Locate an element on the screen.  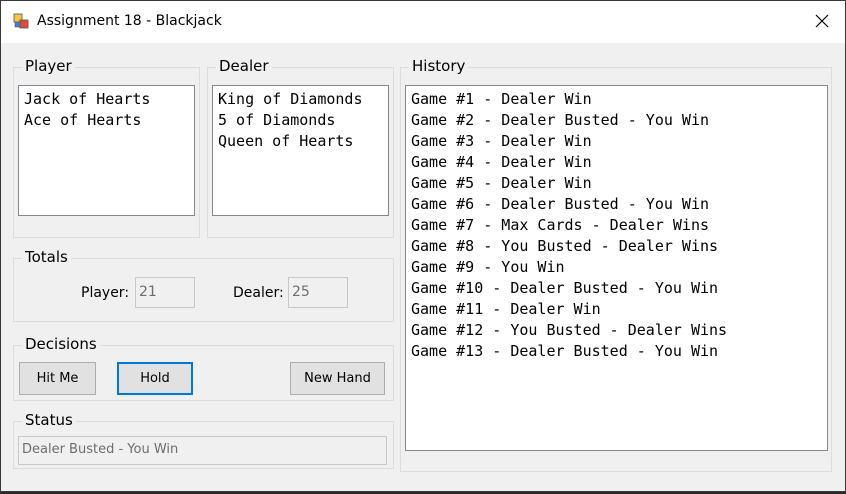
decisions-group-label: Decisions is located at coordinates (61, 344).